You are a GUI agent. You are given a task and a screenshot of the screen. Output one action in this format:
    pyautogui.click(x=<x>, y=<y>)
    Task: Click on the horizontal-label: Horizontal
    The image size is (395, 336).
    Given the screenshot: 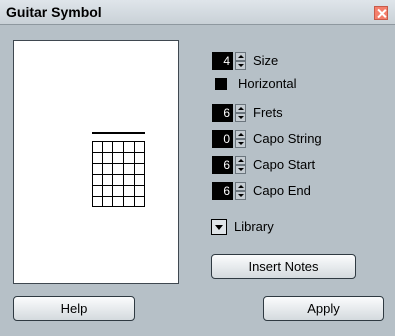 What is the action you would take?
    pyautogui.click(x=267, y=83)
    